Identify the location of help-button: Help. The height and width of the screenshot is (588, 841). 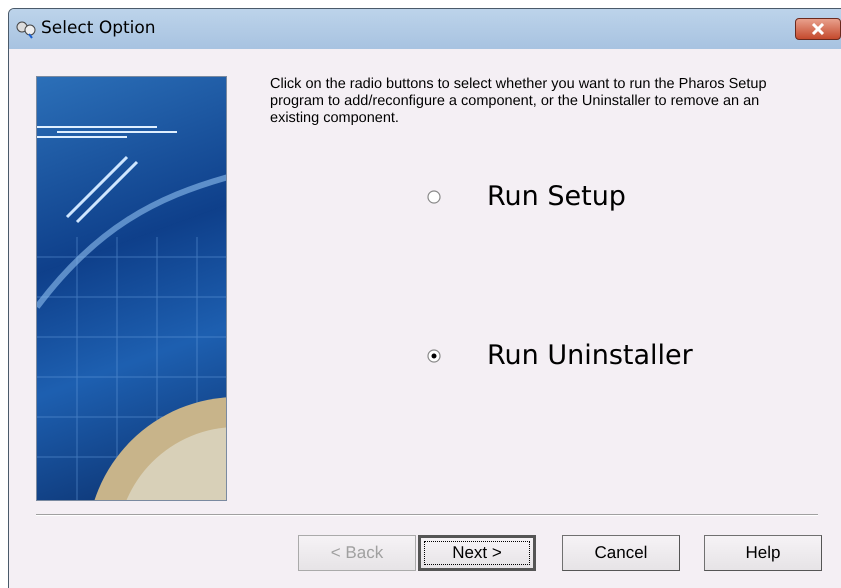
(763, 553).